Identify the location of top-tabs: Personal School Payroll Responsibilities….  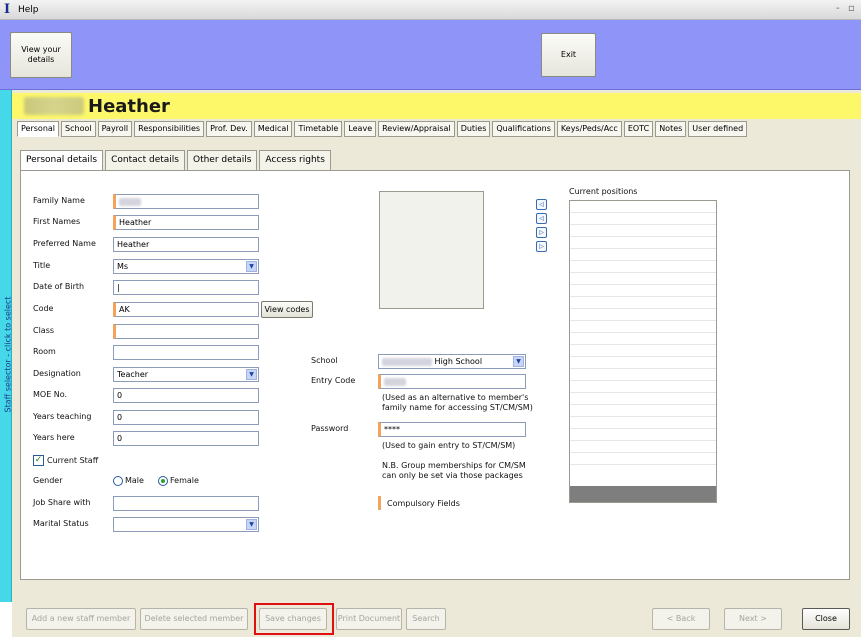
(382, 129).